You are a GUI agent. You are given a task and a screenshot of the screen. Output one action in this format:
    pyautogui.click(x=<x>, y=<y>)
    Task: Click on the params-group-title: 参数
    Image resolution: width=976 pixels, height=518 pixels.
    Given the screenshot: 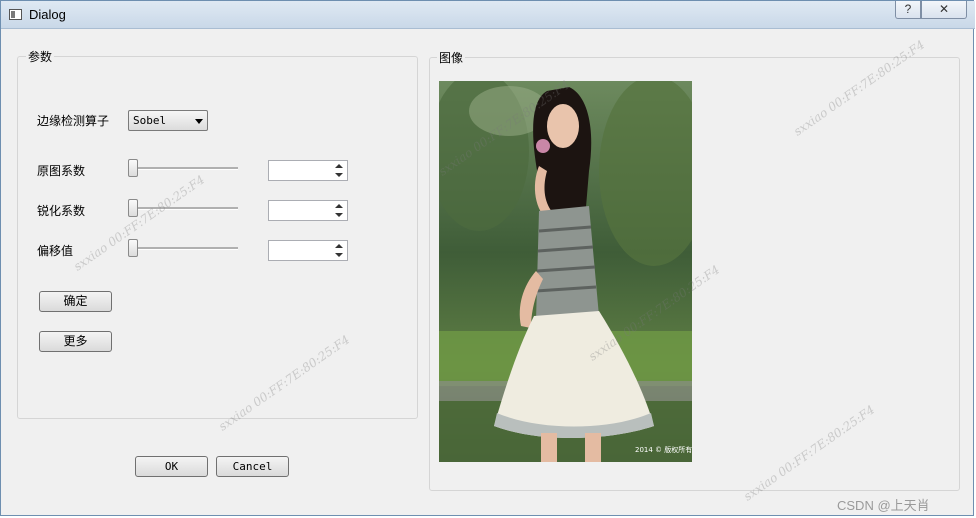 What is the action you would take?
    pyautogui.click(x=40, y=56)
    